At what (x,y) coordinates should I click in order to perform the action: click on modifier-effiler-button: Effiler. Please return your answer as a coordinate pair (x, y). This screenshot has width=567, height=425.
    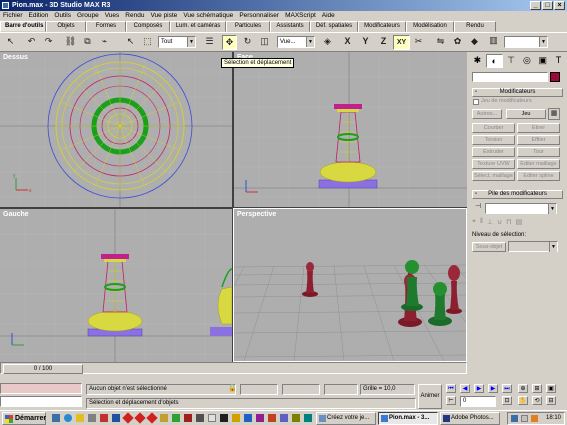
    Looking at the image, I should click on (538, 140).